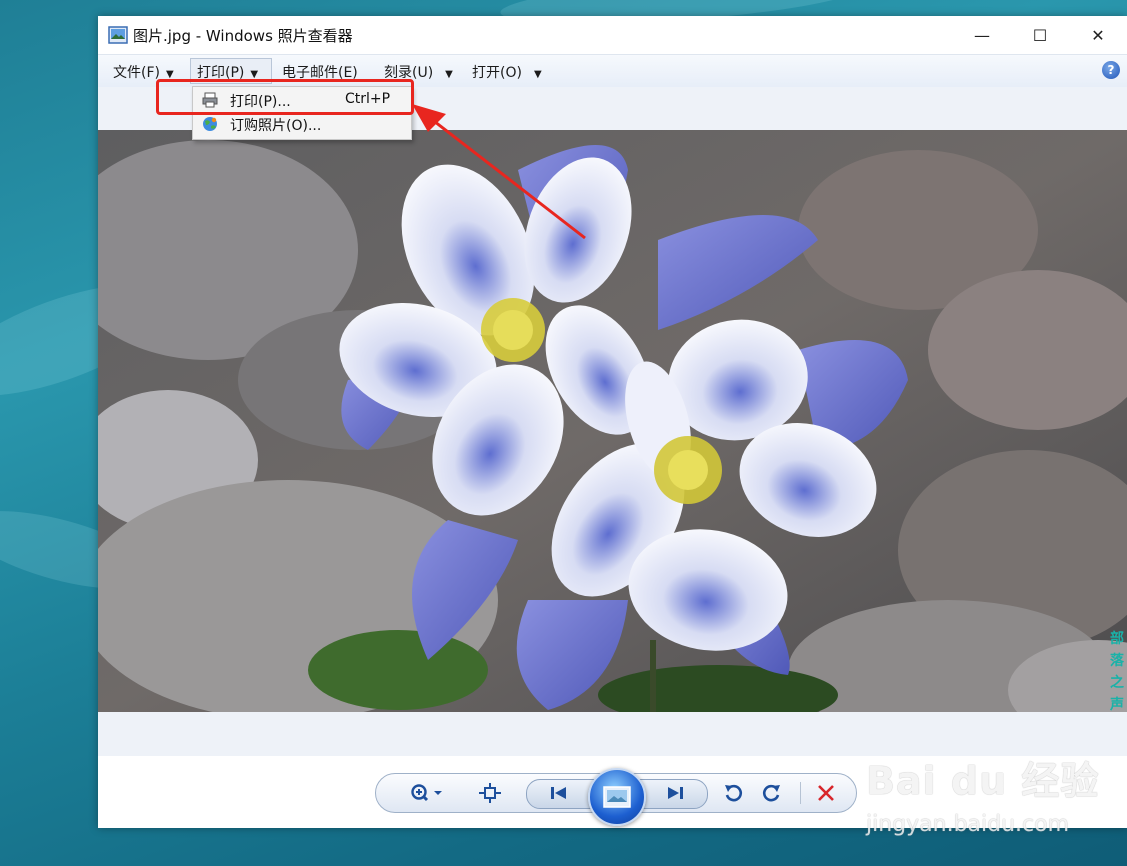 The image size is (1127, 866). I want to click on watermark-site: jingyan.baidu.com, so click(968, 824).